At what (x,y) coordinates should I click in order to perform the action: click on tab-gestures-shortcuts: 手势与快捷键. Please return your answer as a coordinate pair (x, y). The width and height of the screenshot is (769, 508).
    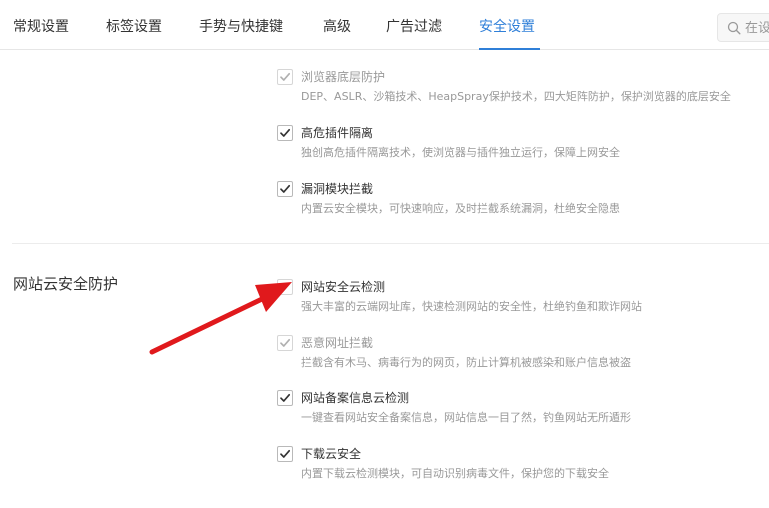
    Looking at the image, I should click on (241, 27).